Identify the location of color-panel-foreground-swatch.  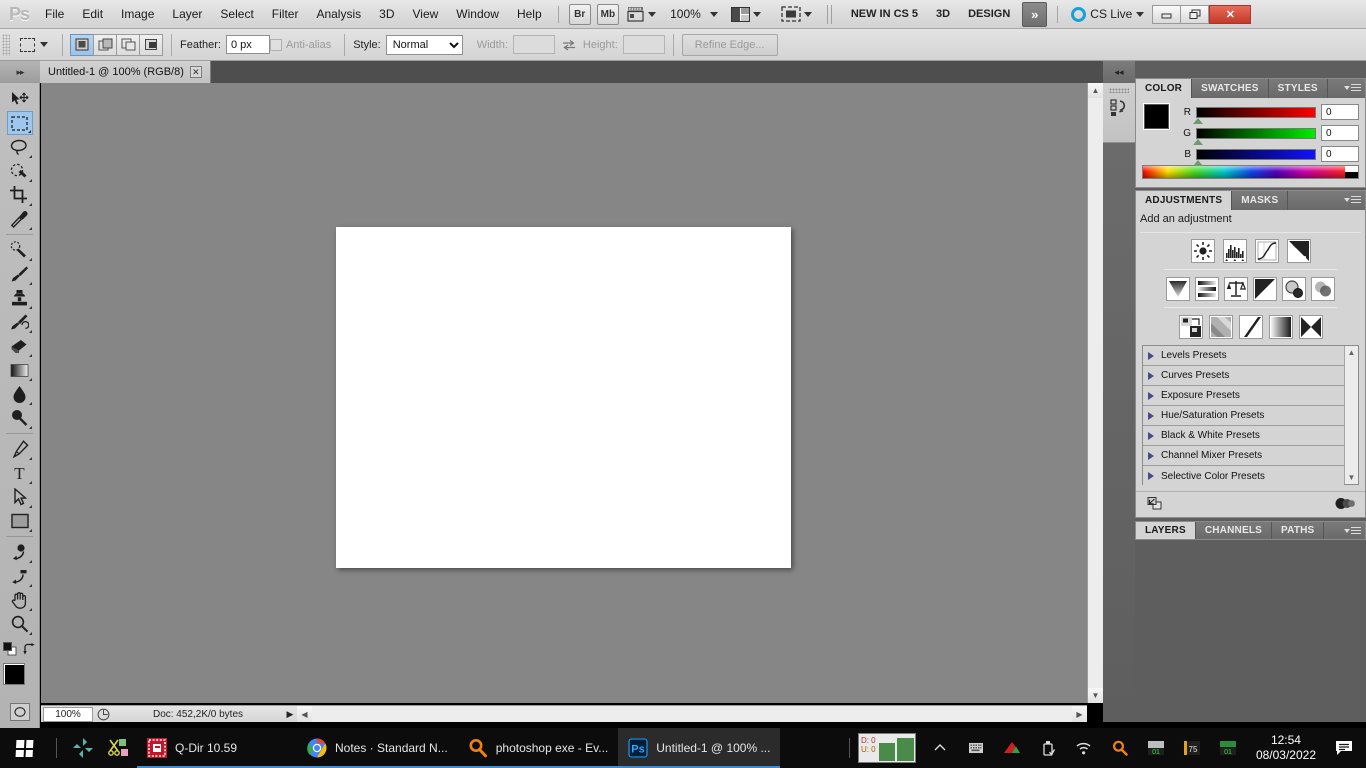
(1156, 116).